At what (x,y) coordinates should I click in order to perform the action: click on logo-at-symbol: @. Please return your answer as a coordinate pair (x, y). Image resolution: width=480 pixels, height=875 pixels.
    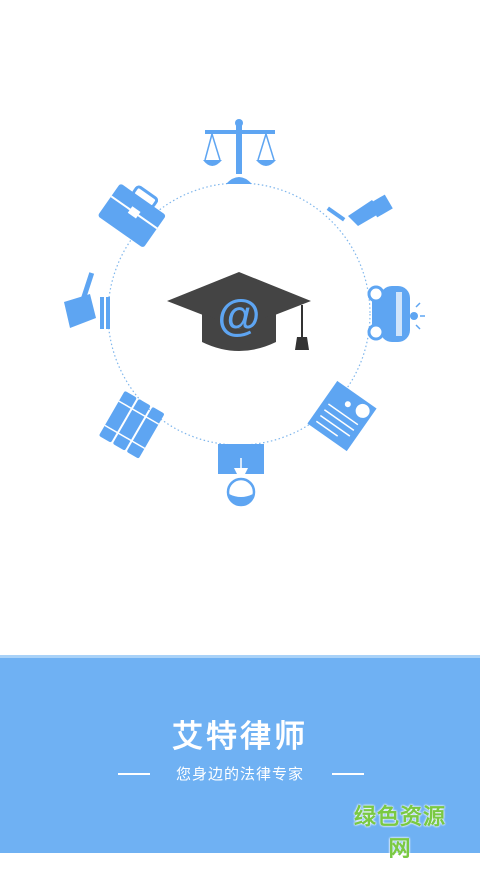
    Looking at the image, I should click on (239, 315).